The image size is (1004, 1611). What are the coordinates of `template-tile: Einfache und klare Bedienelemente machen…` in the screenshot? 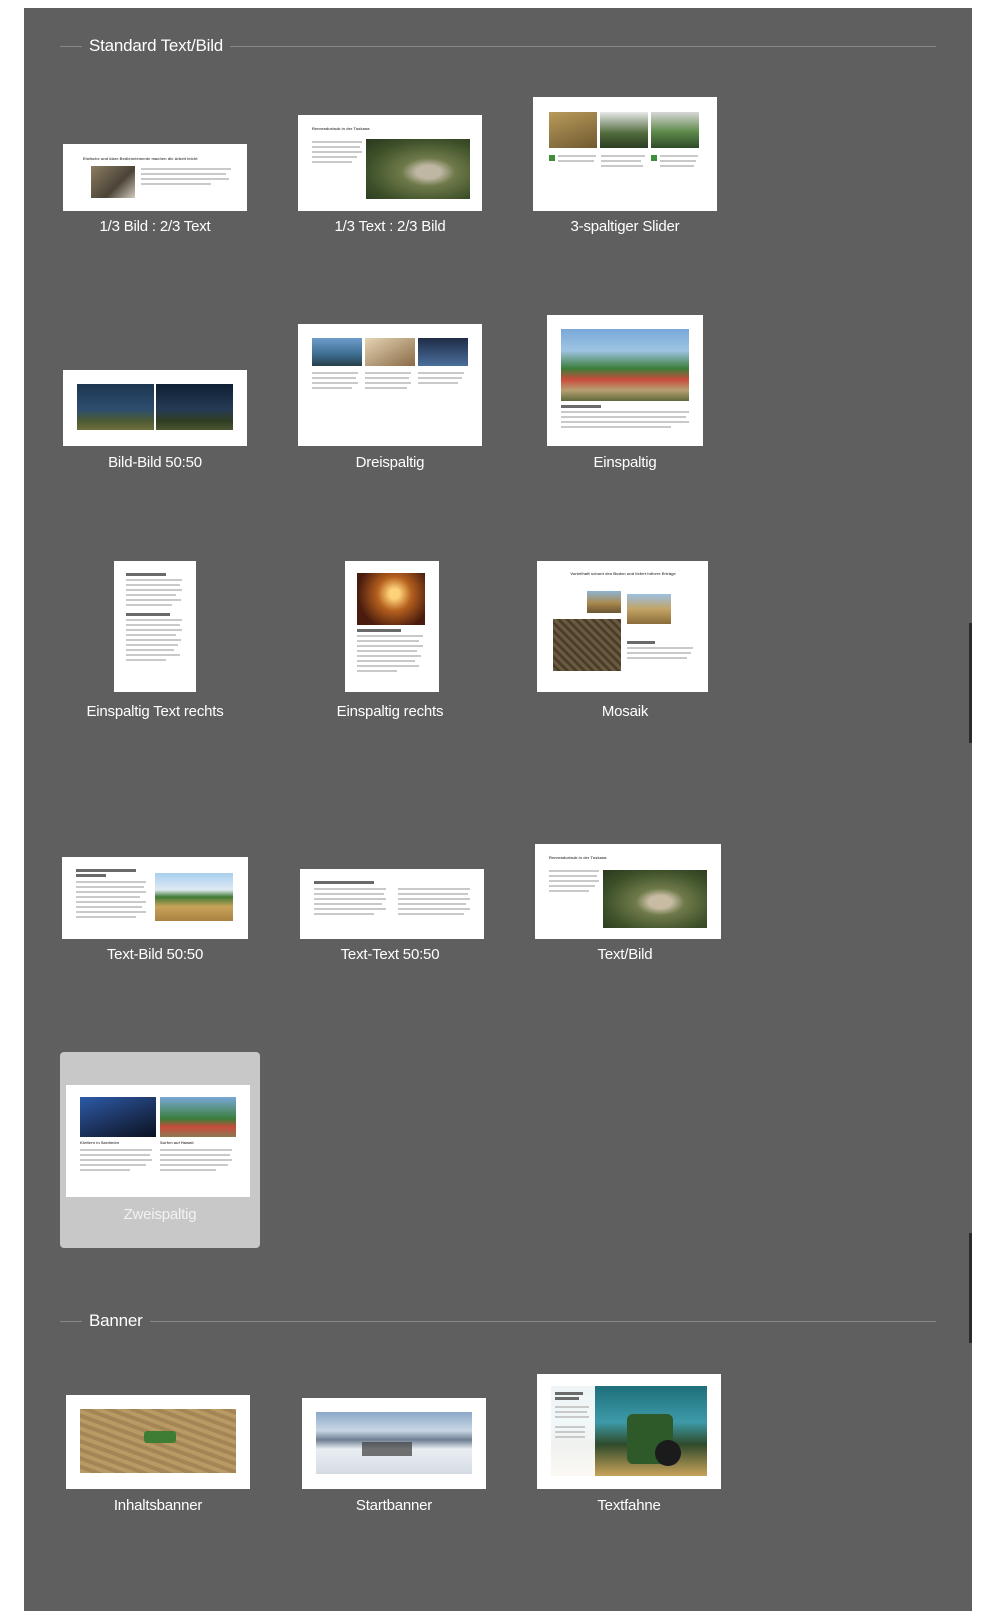 It's located at (155, 166).